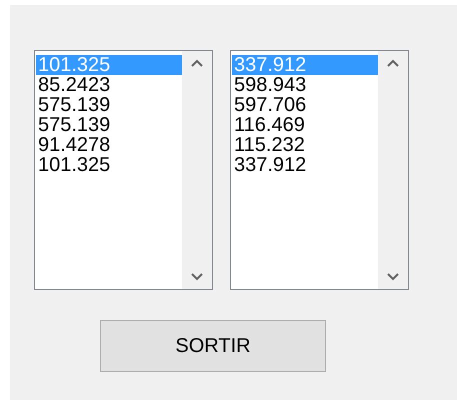 The image size is (457, 400). I want to click on list-item: 91.4278, so click(109, 145).